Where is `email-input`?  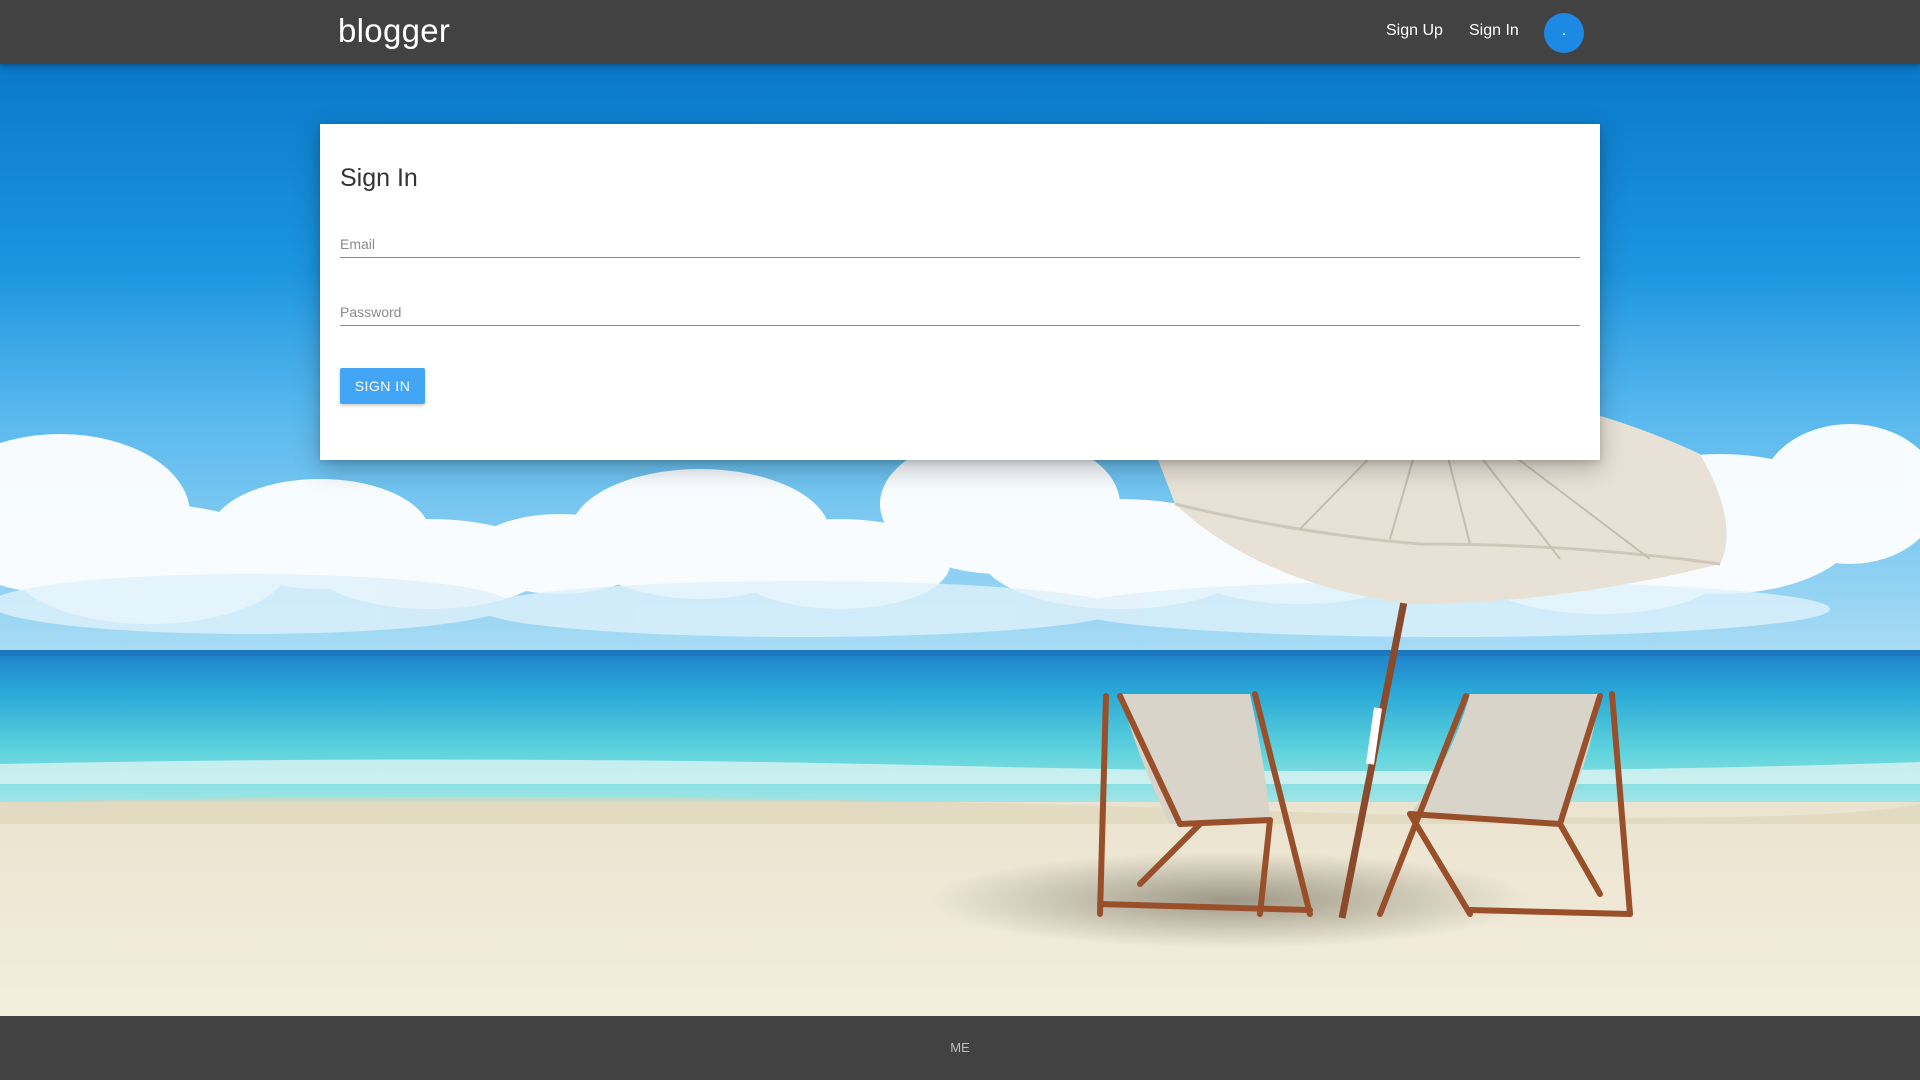
email-input is located at coordinates (960, 236).